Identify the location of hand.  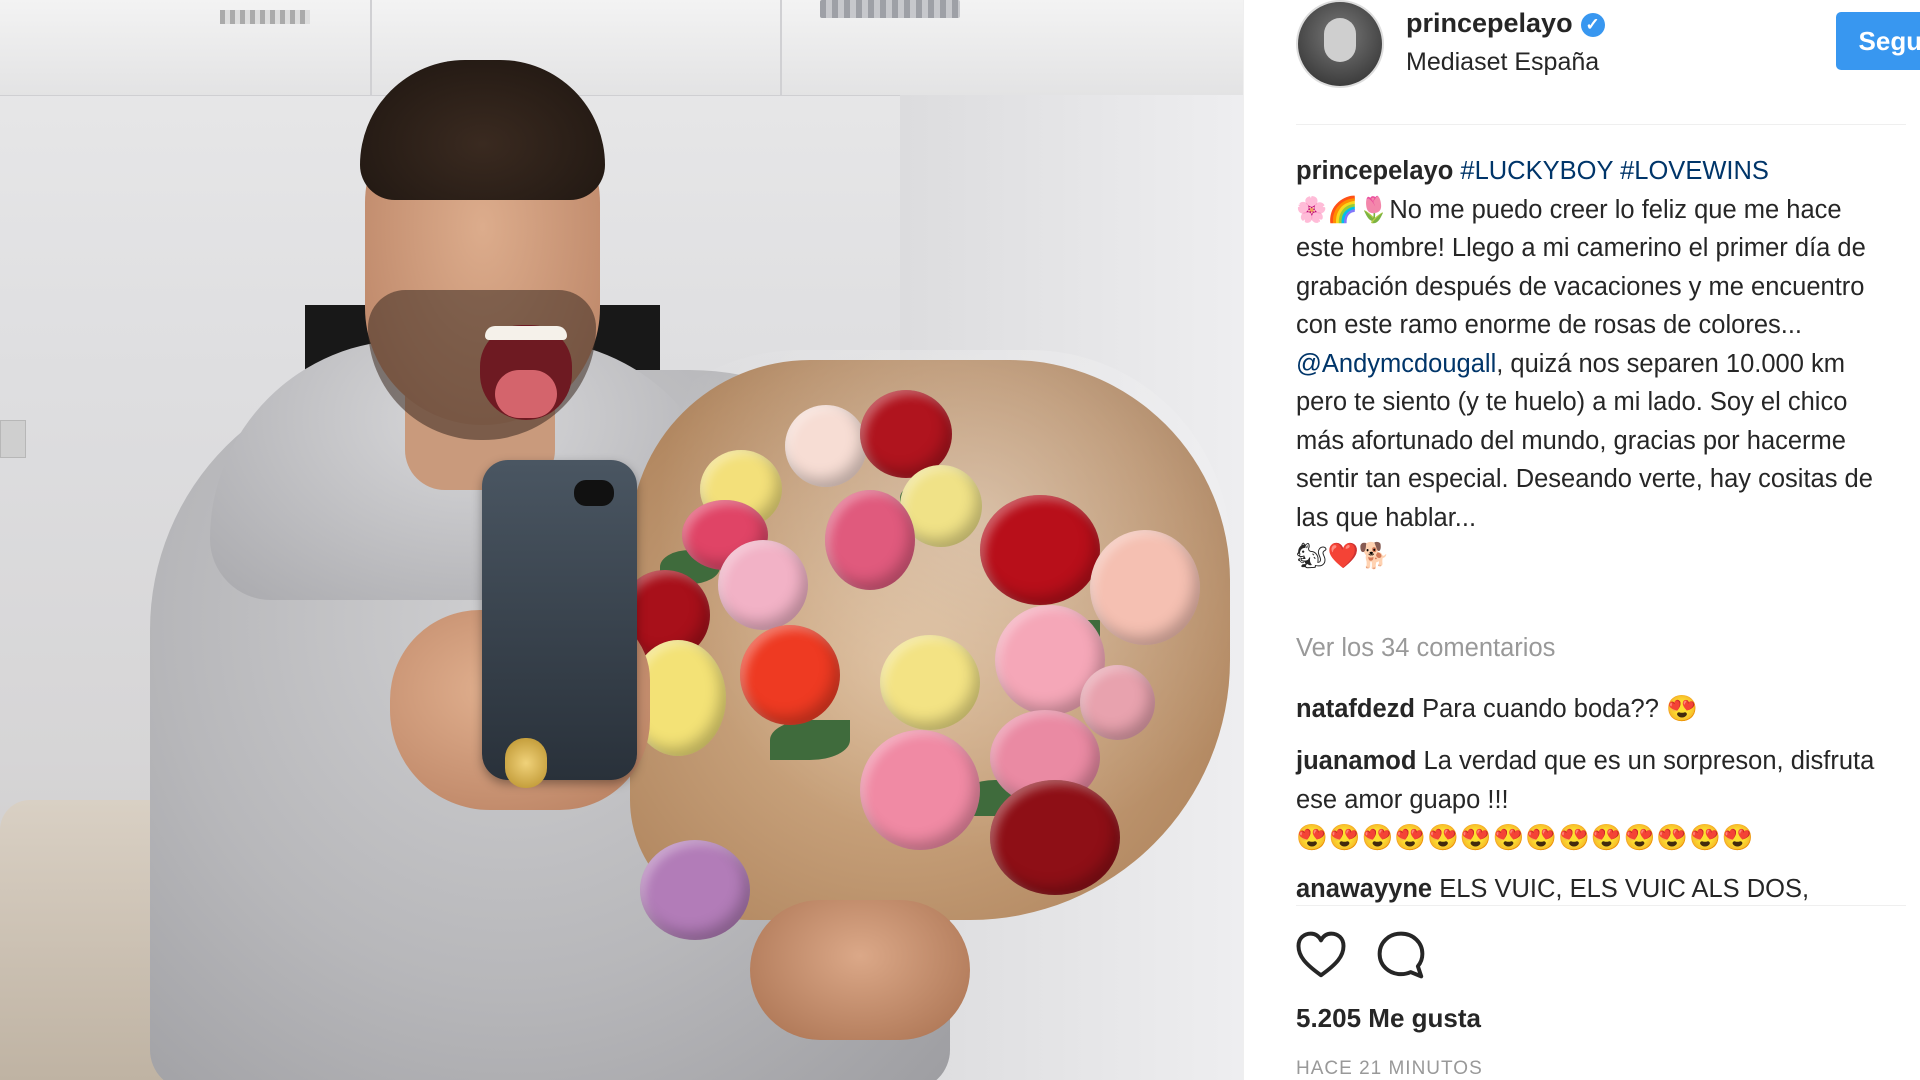
(860, 970).